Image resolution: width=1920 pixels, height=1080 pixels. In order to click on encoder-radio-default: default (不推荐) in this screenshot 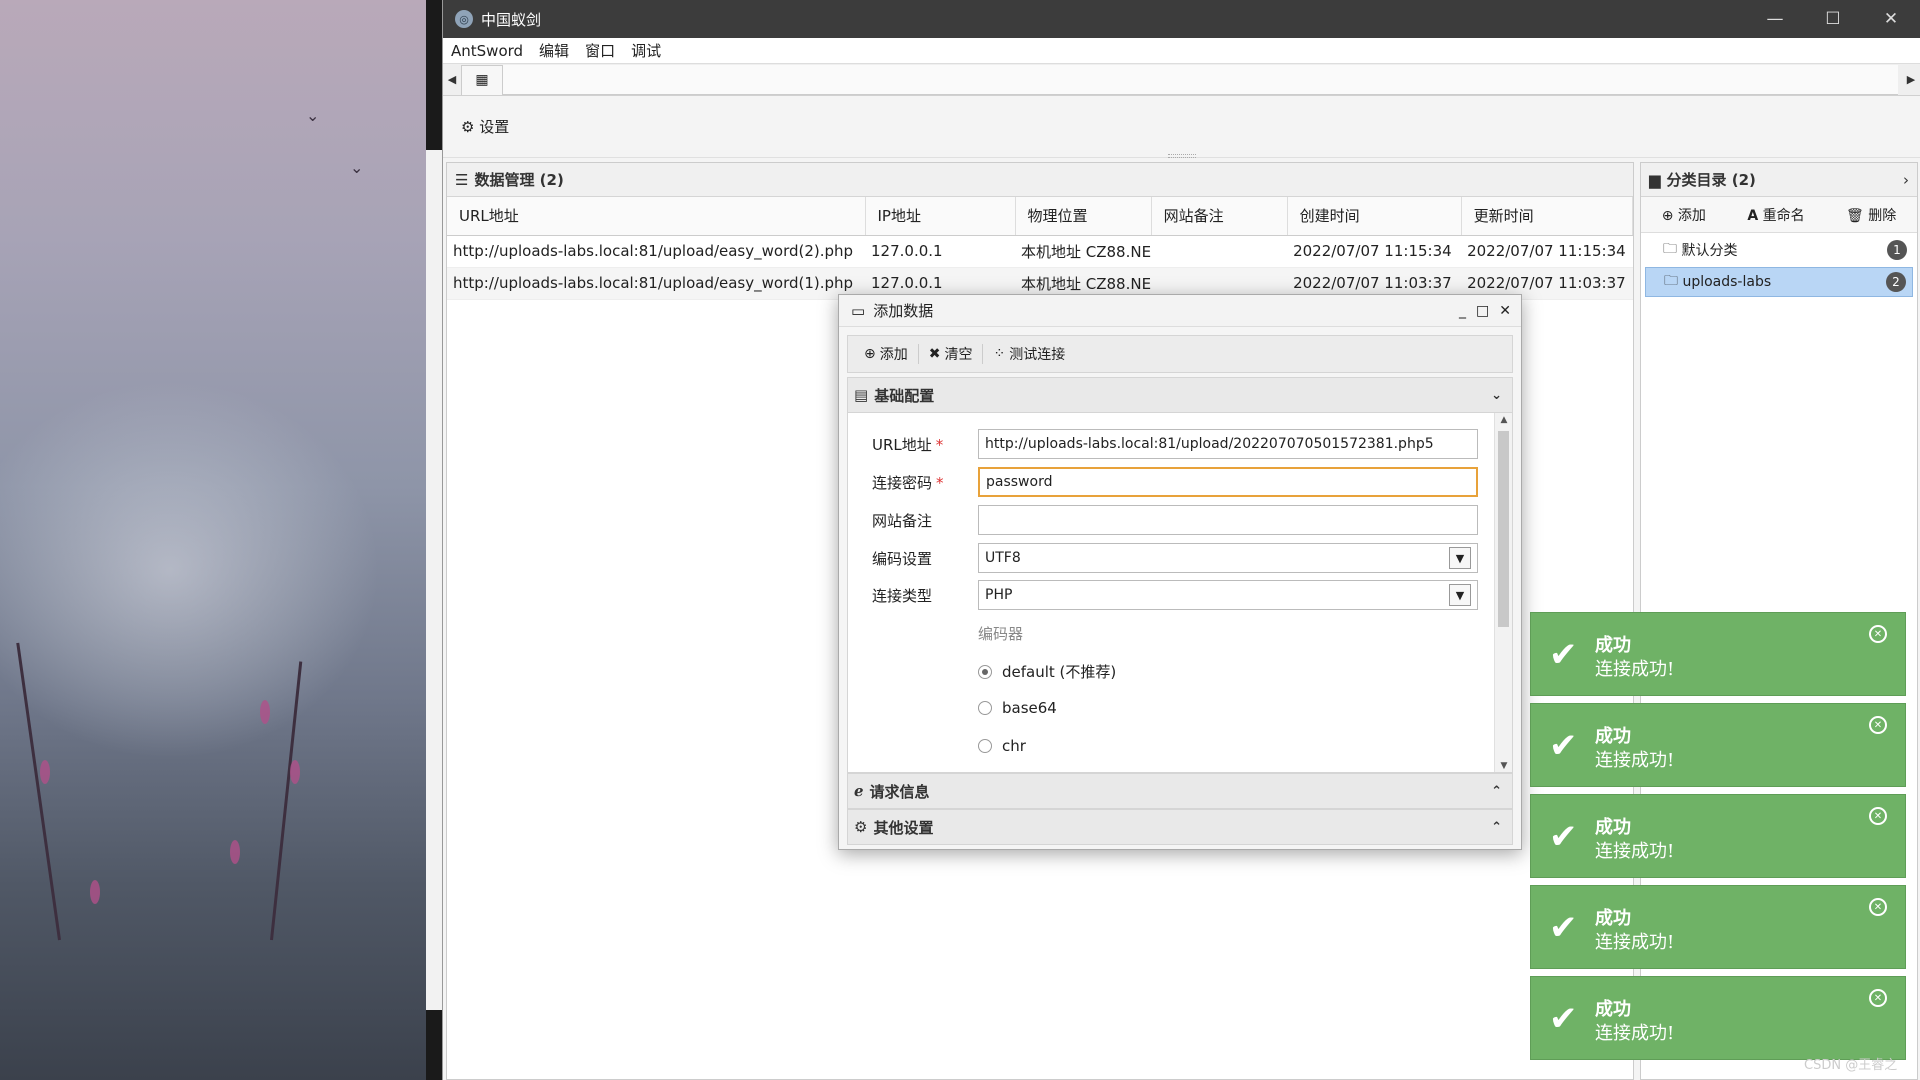, I will do `click(1047, 671)`.